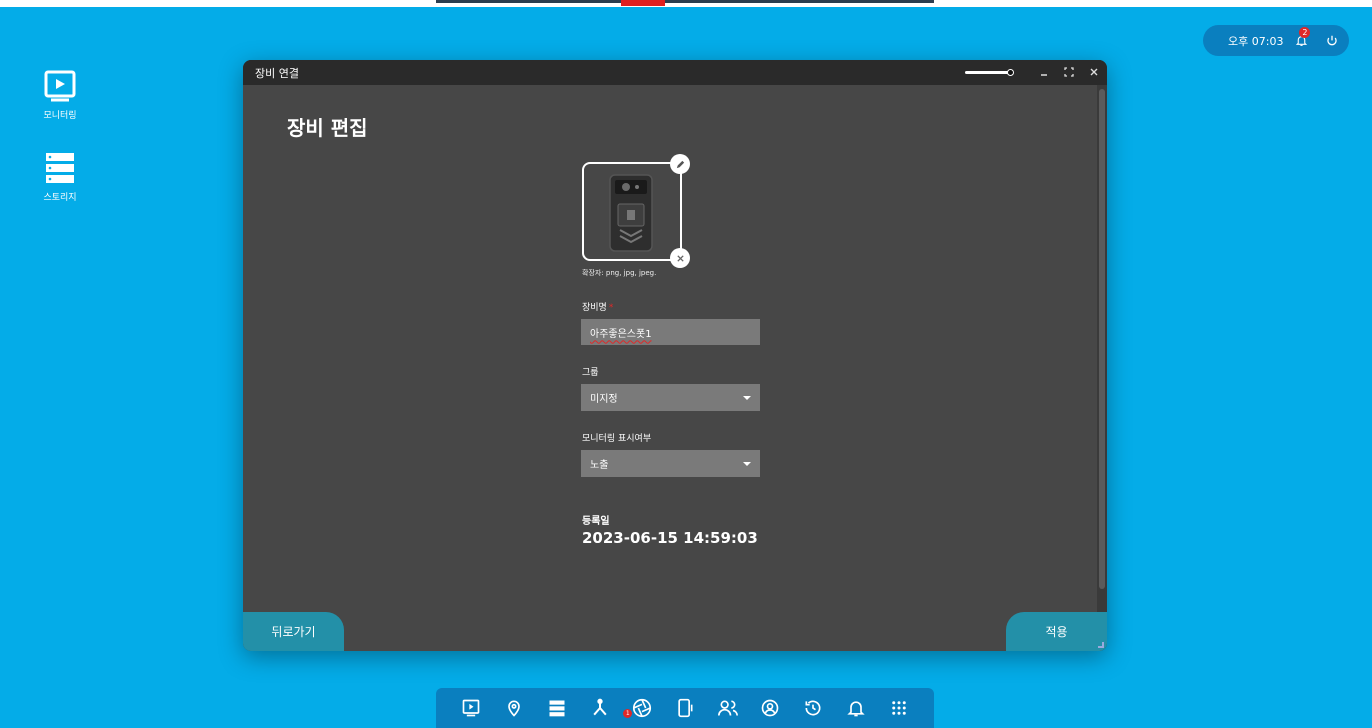 The height and width of the screenshot is (728, 1372). I want to click on taskbar-camera: 1, so click(639, 708).